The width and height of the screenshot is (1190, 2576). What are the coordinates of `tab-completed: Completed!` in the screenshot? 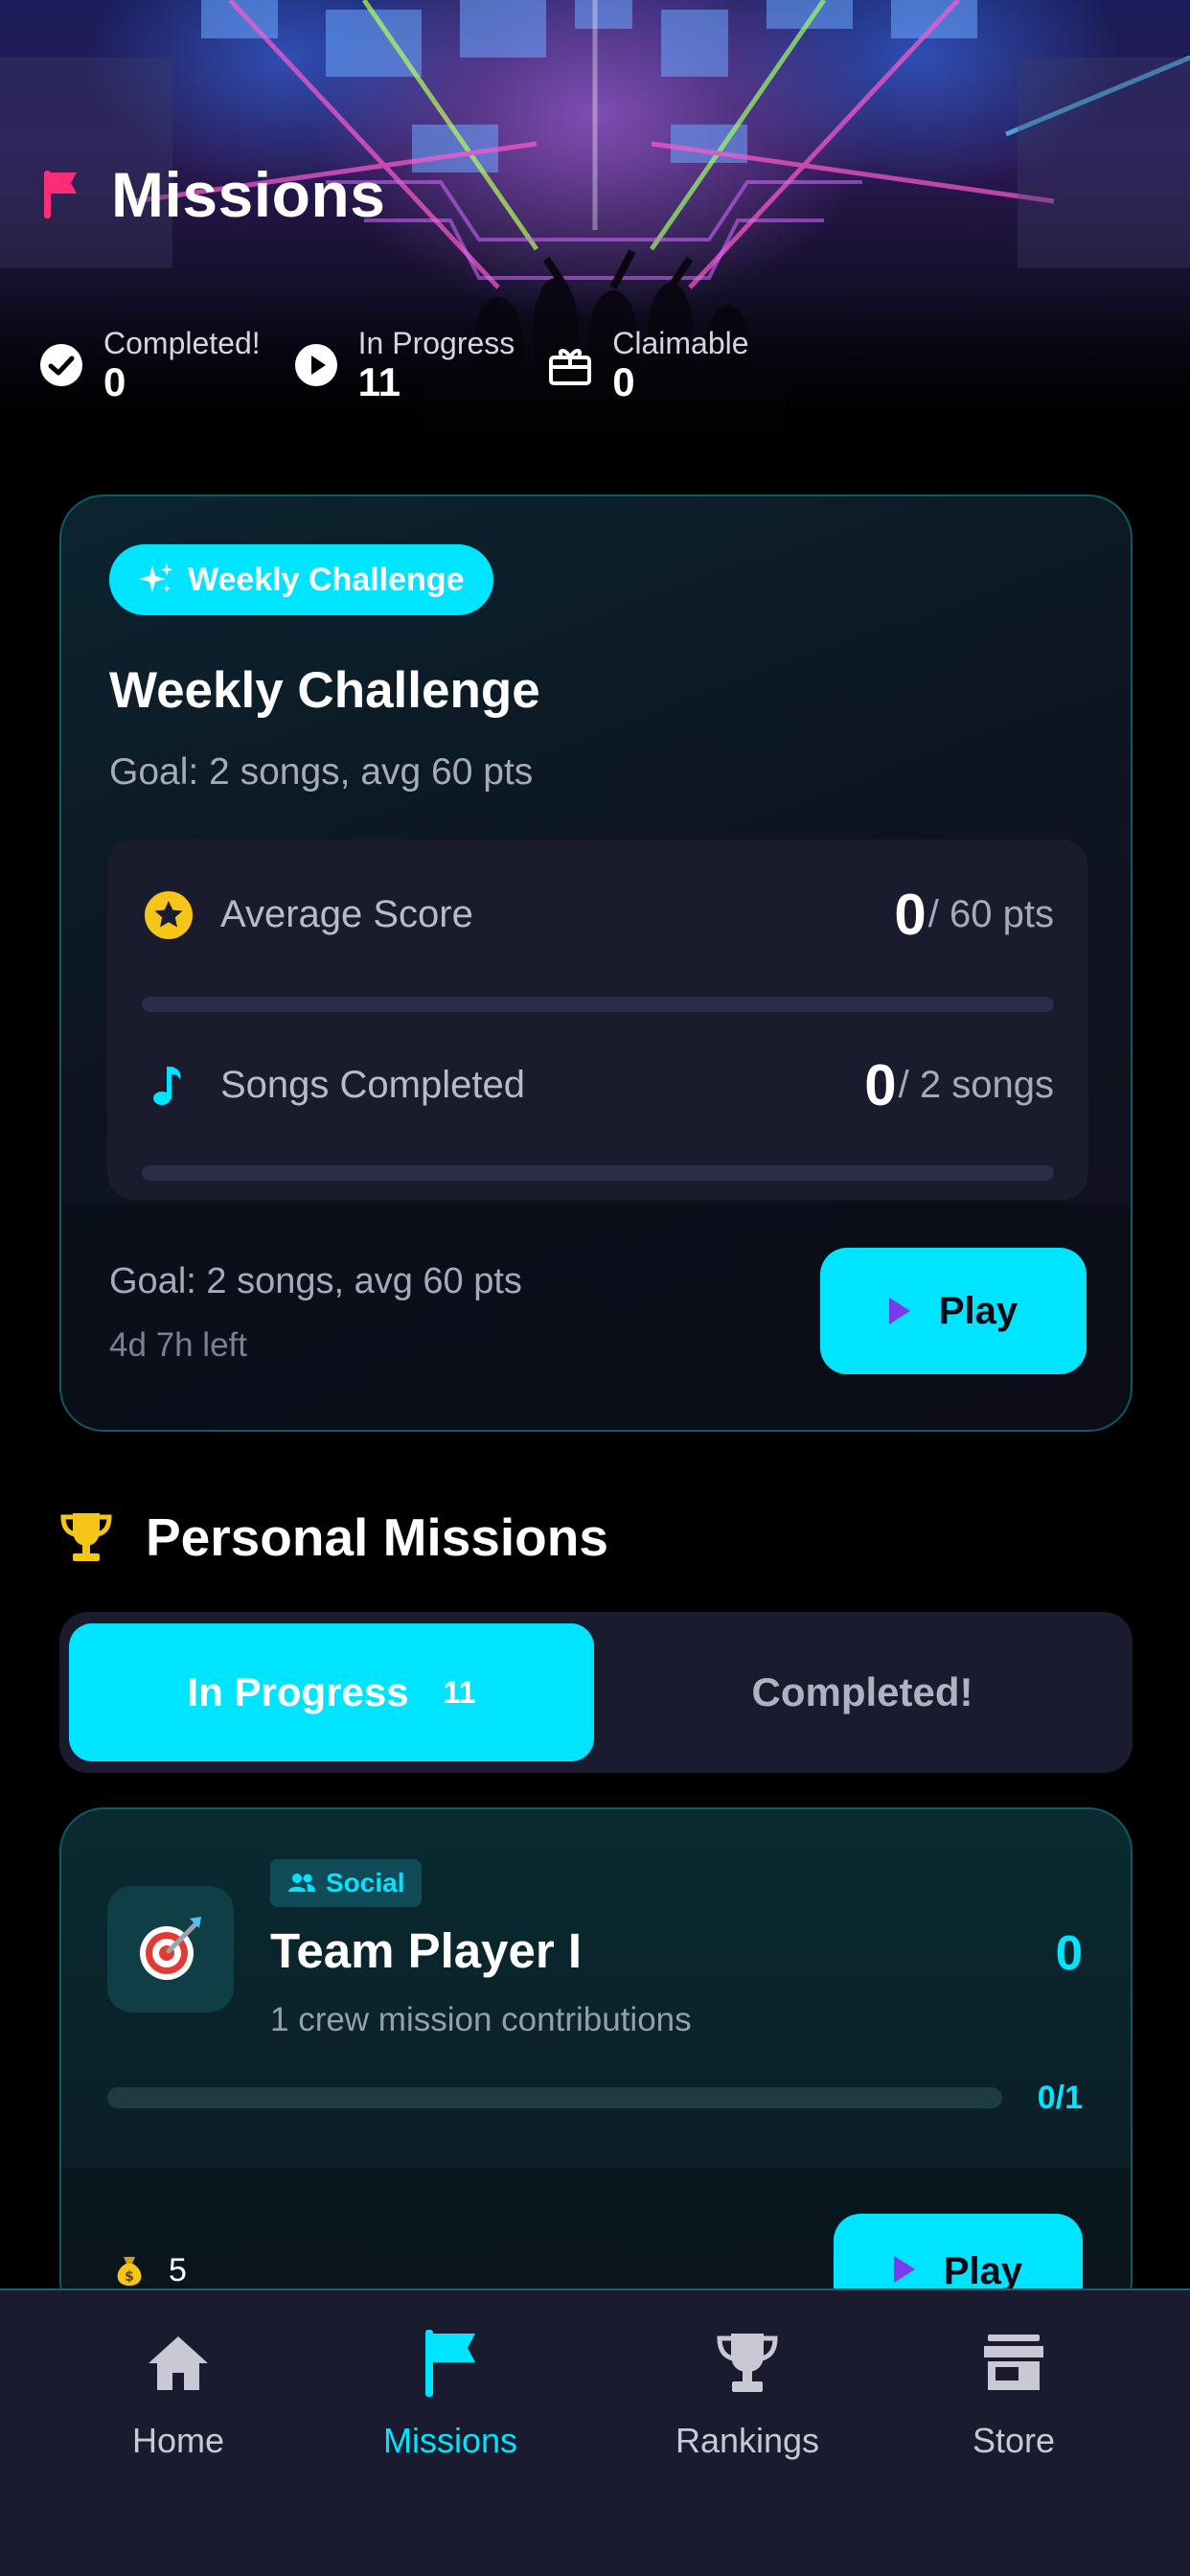 It's located at (863, 1692).